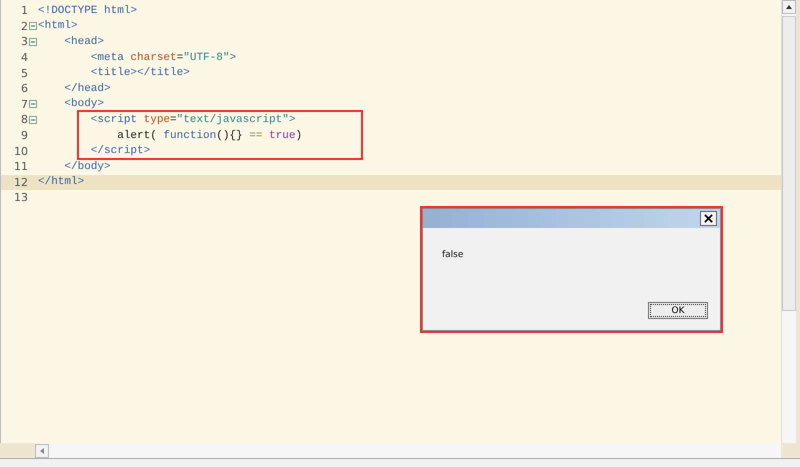 The width and height of the screenshot is (800, 467). What do you see at coordinates (20, 167) in the screenshot?
I see `line-number: 11` at bounding box center [20, 167].